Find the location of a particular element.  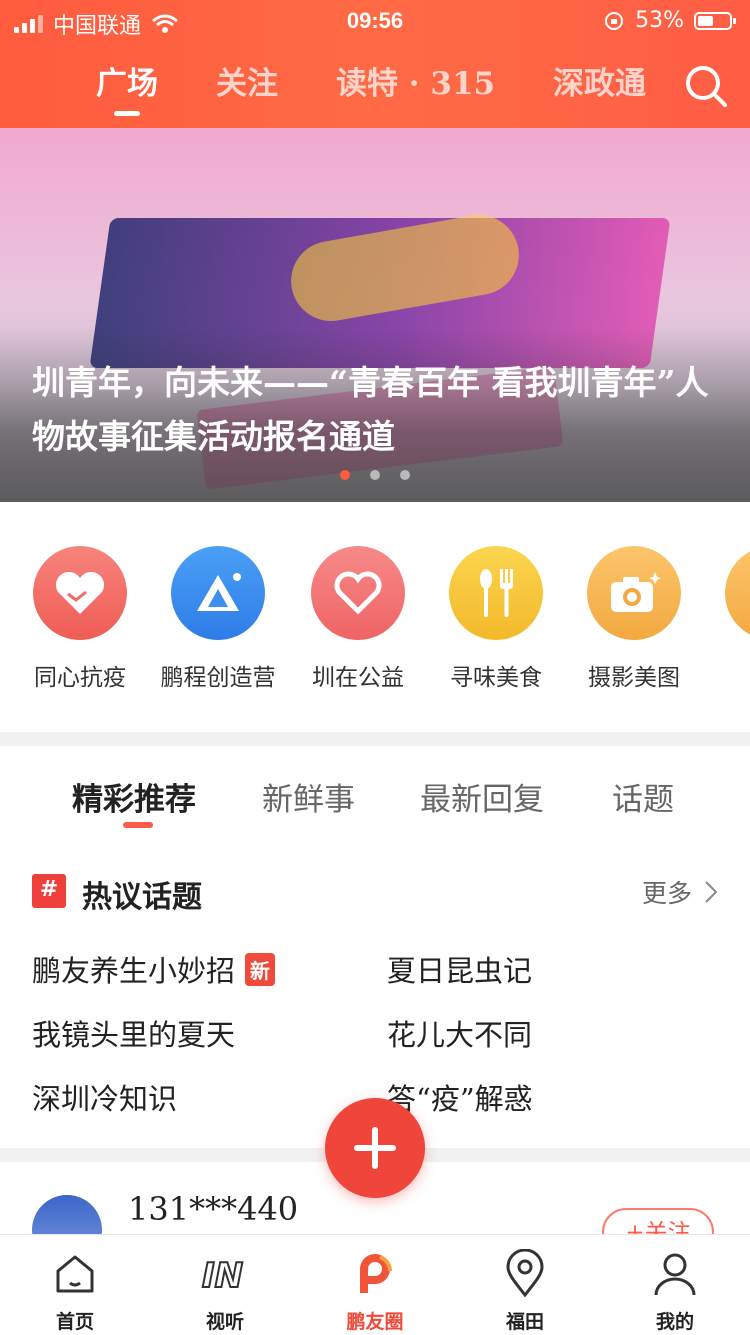

nav-futian: 福田 is located at coordinates (525, 1285).